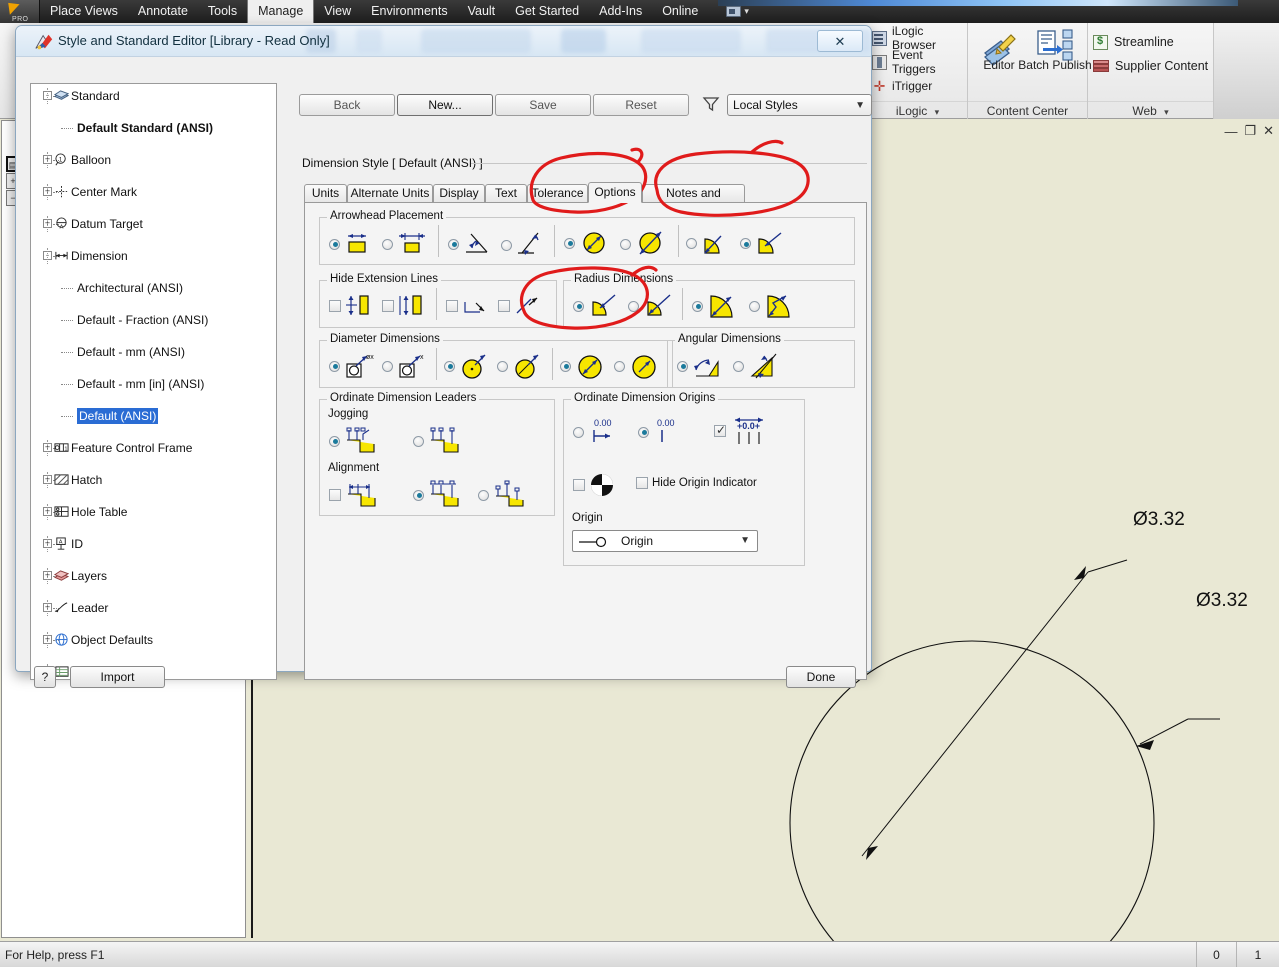 The image size is (1279, 967). What do you see at coordinates (337, 11) in the screenshot?
I see `ribbon-tab-view: View` at bounding box center [337, 11].